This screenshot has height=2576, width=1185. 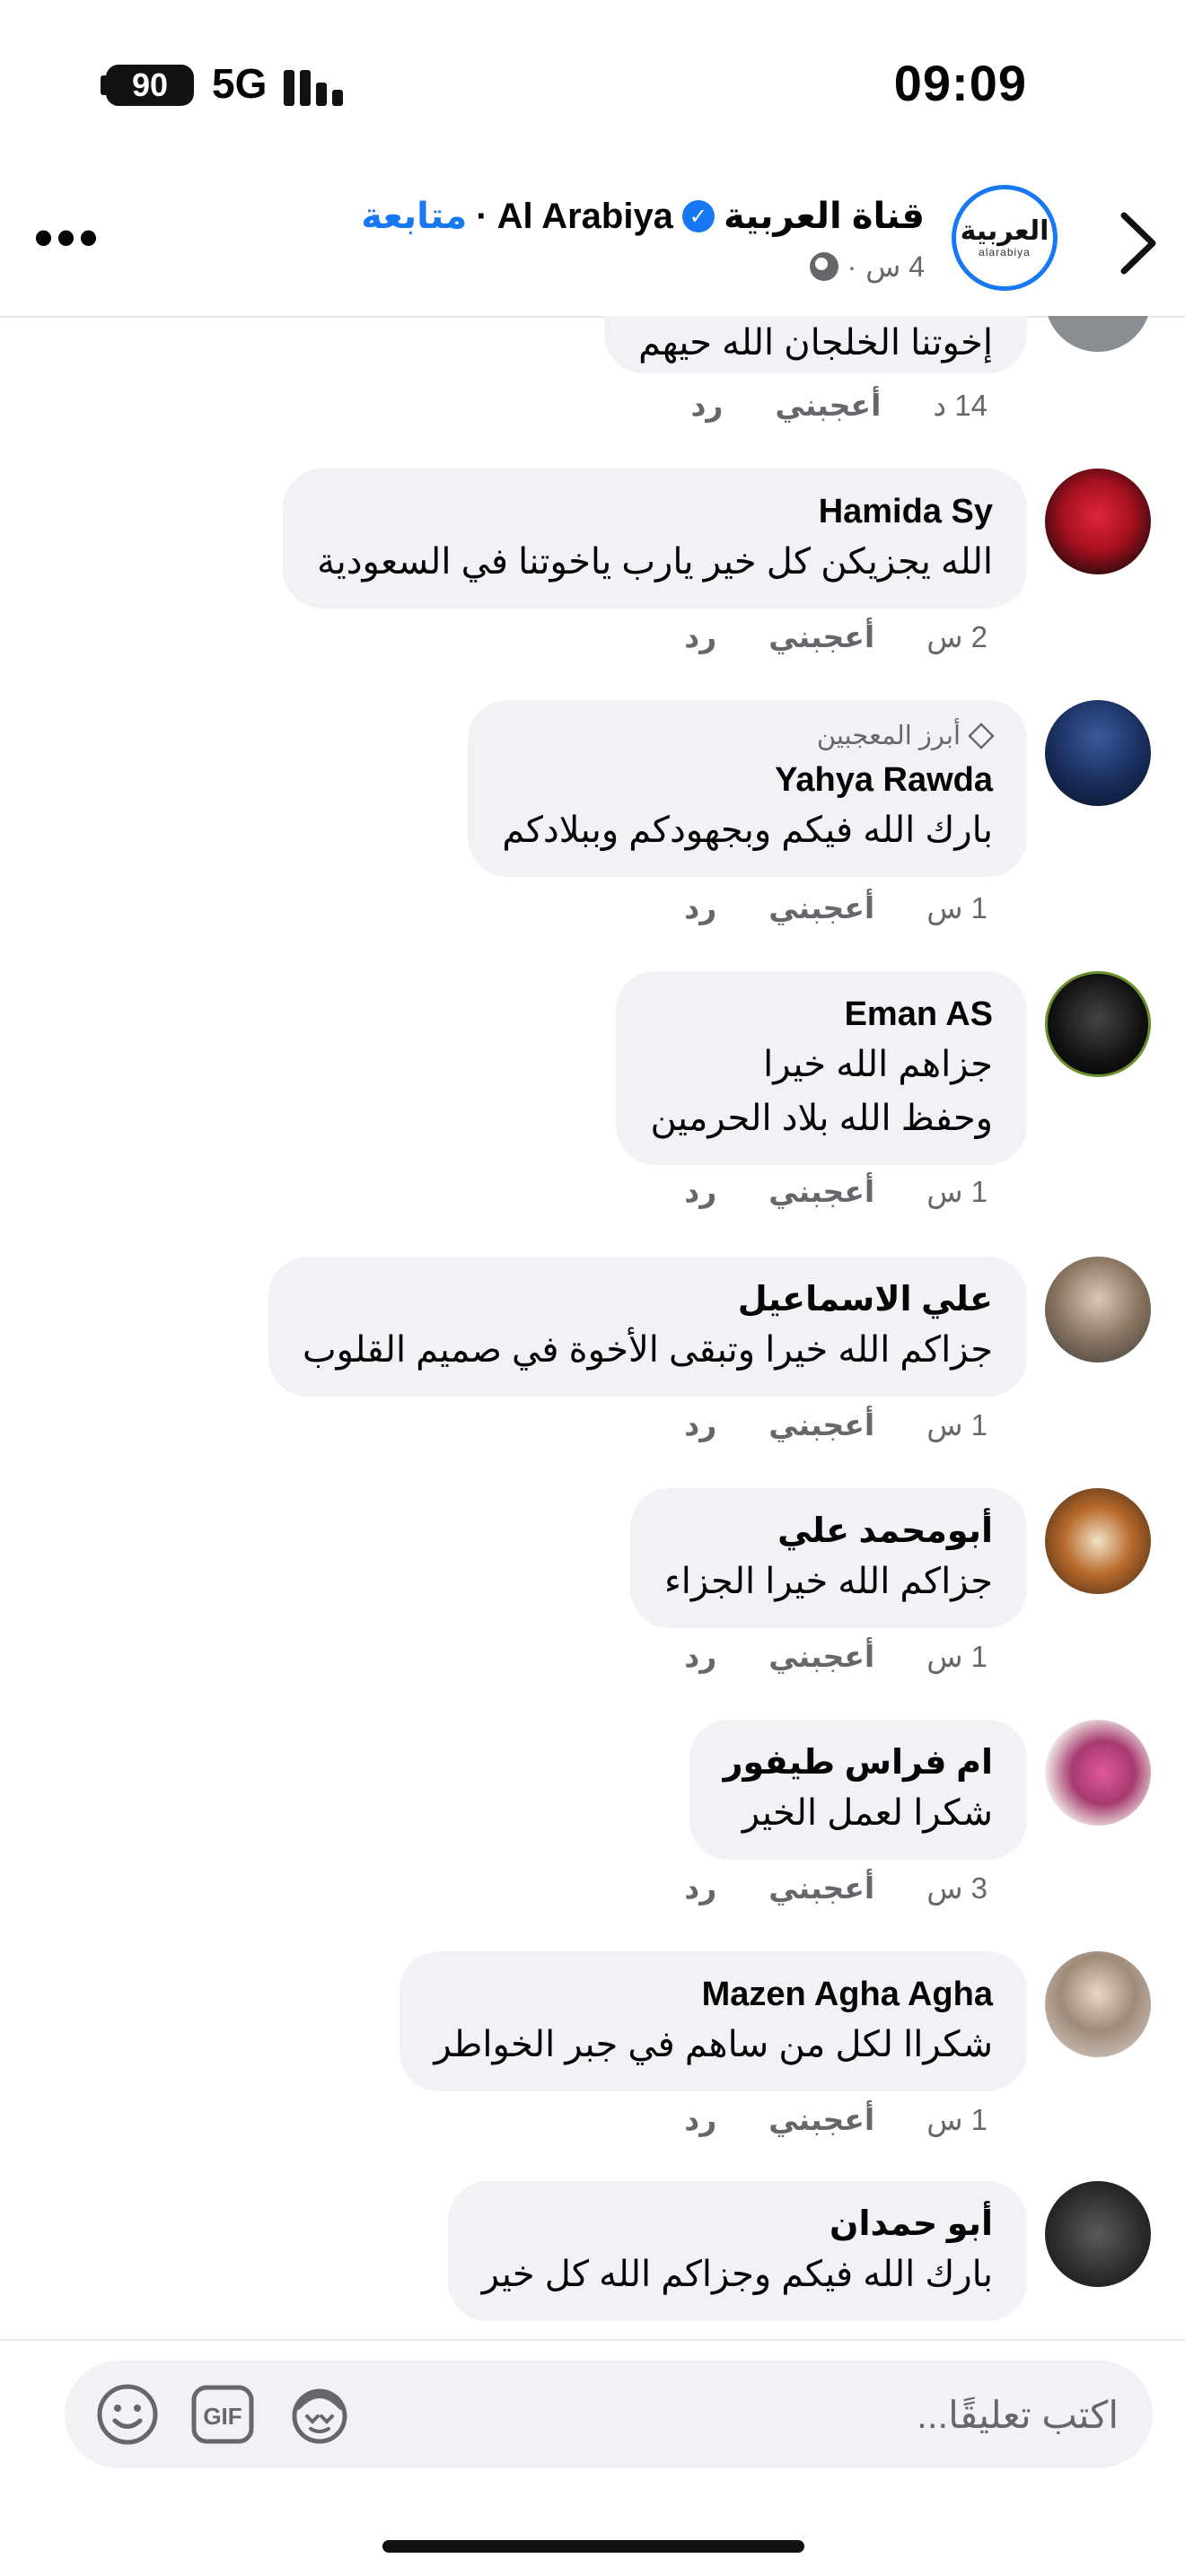 I want to click on comment-bubble: أبومحمد علي جزاكم الله خيرا الجزاء, so click(x=828, y=1558).